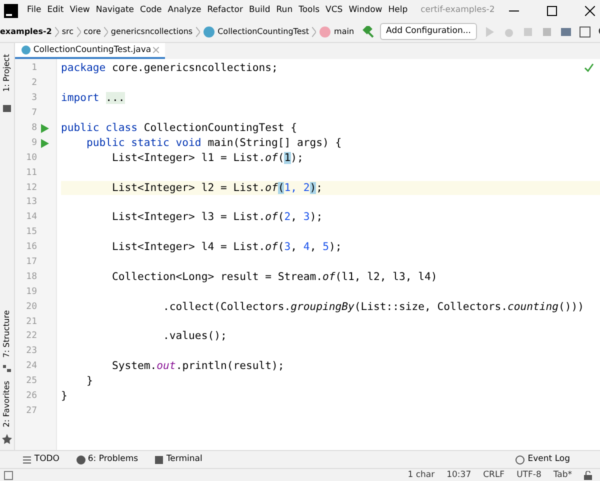 The height and width of the screenshot is (481, 600). I want to click on line-number: 3, so click(33, 99).